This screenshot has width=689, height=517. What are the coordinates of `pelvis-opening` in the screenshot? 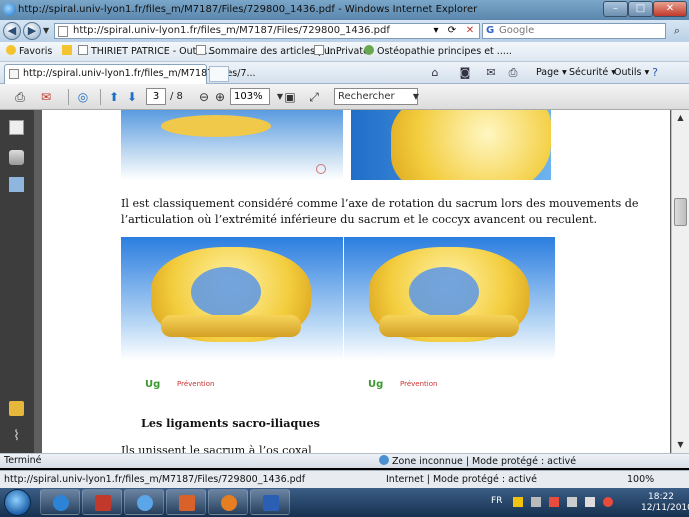 It's located at (444, 292).